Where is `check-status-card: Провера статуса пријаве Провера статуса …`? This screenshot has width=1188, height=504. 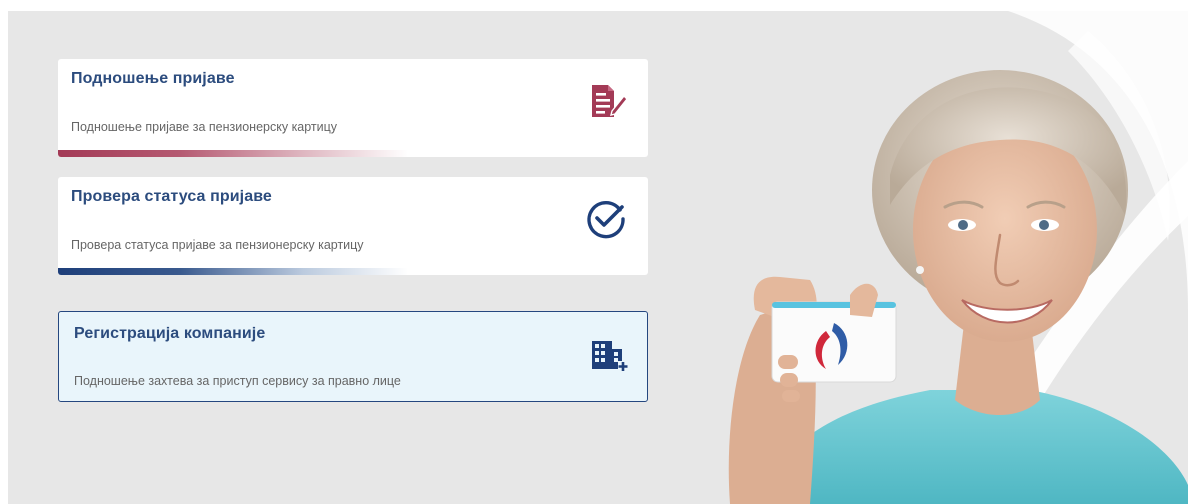
check-status-card: Провера статуса пријаве Провера статуса … is located at coordinates (353, 226).